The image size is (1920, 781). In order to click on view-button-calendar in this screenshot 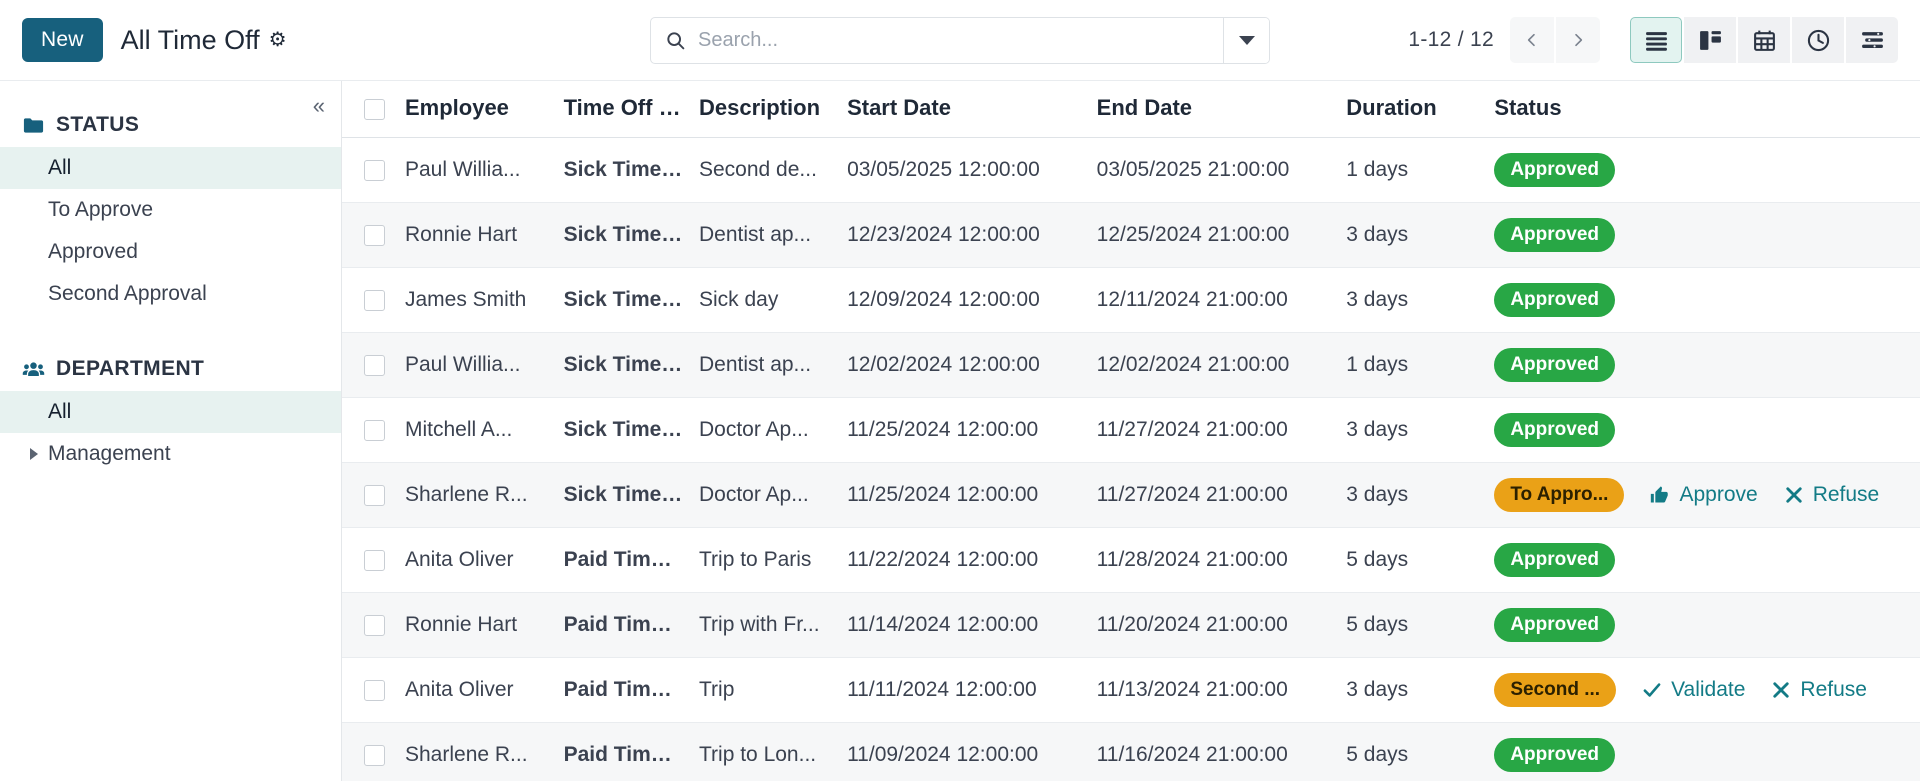, I will do `click(1764, 40)`.